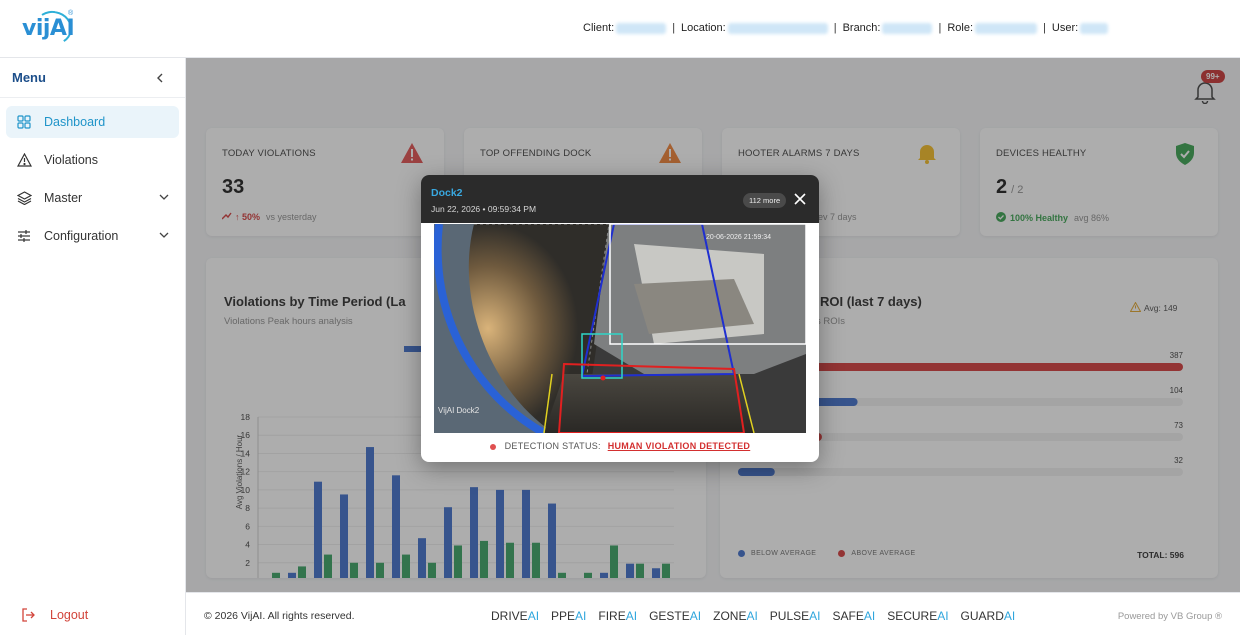  I want to click on branch-value-redacted, so click(907, 28).